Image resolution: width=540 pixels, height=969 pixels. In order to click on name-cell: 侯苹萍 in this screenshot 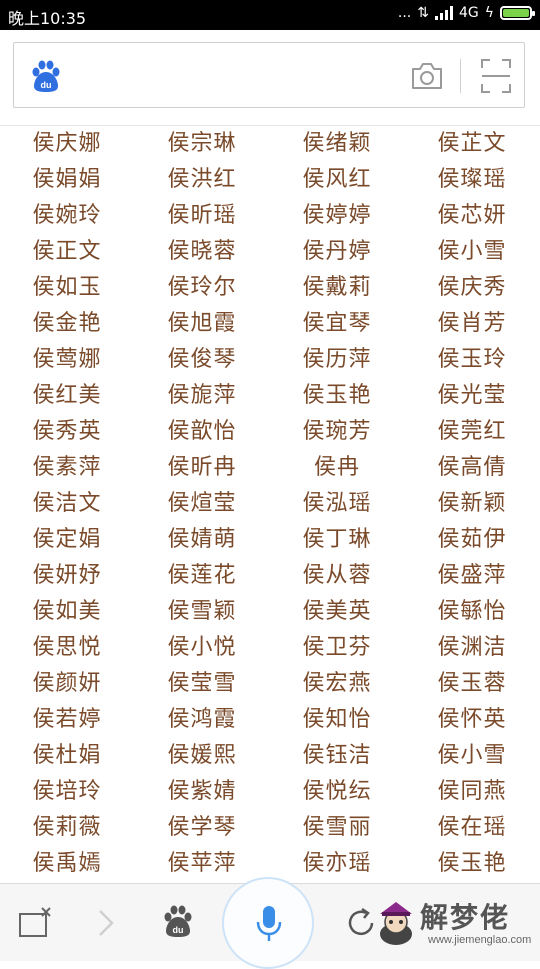, I will do `click(202, 863)`.